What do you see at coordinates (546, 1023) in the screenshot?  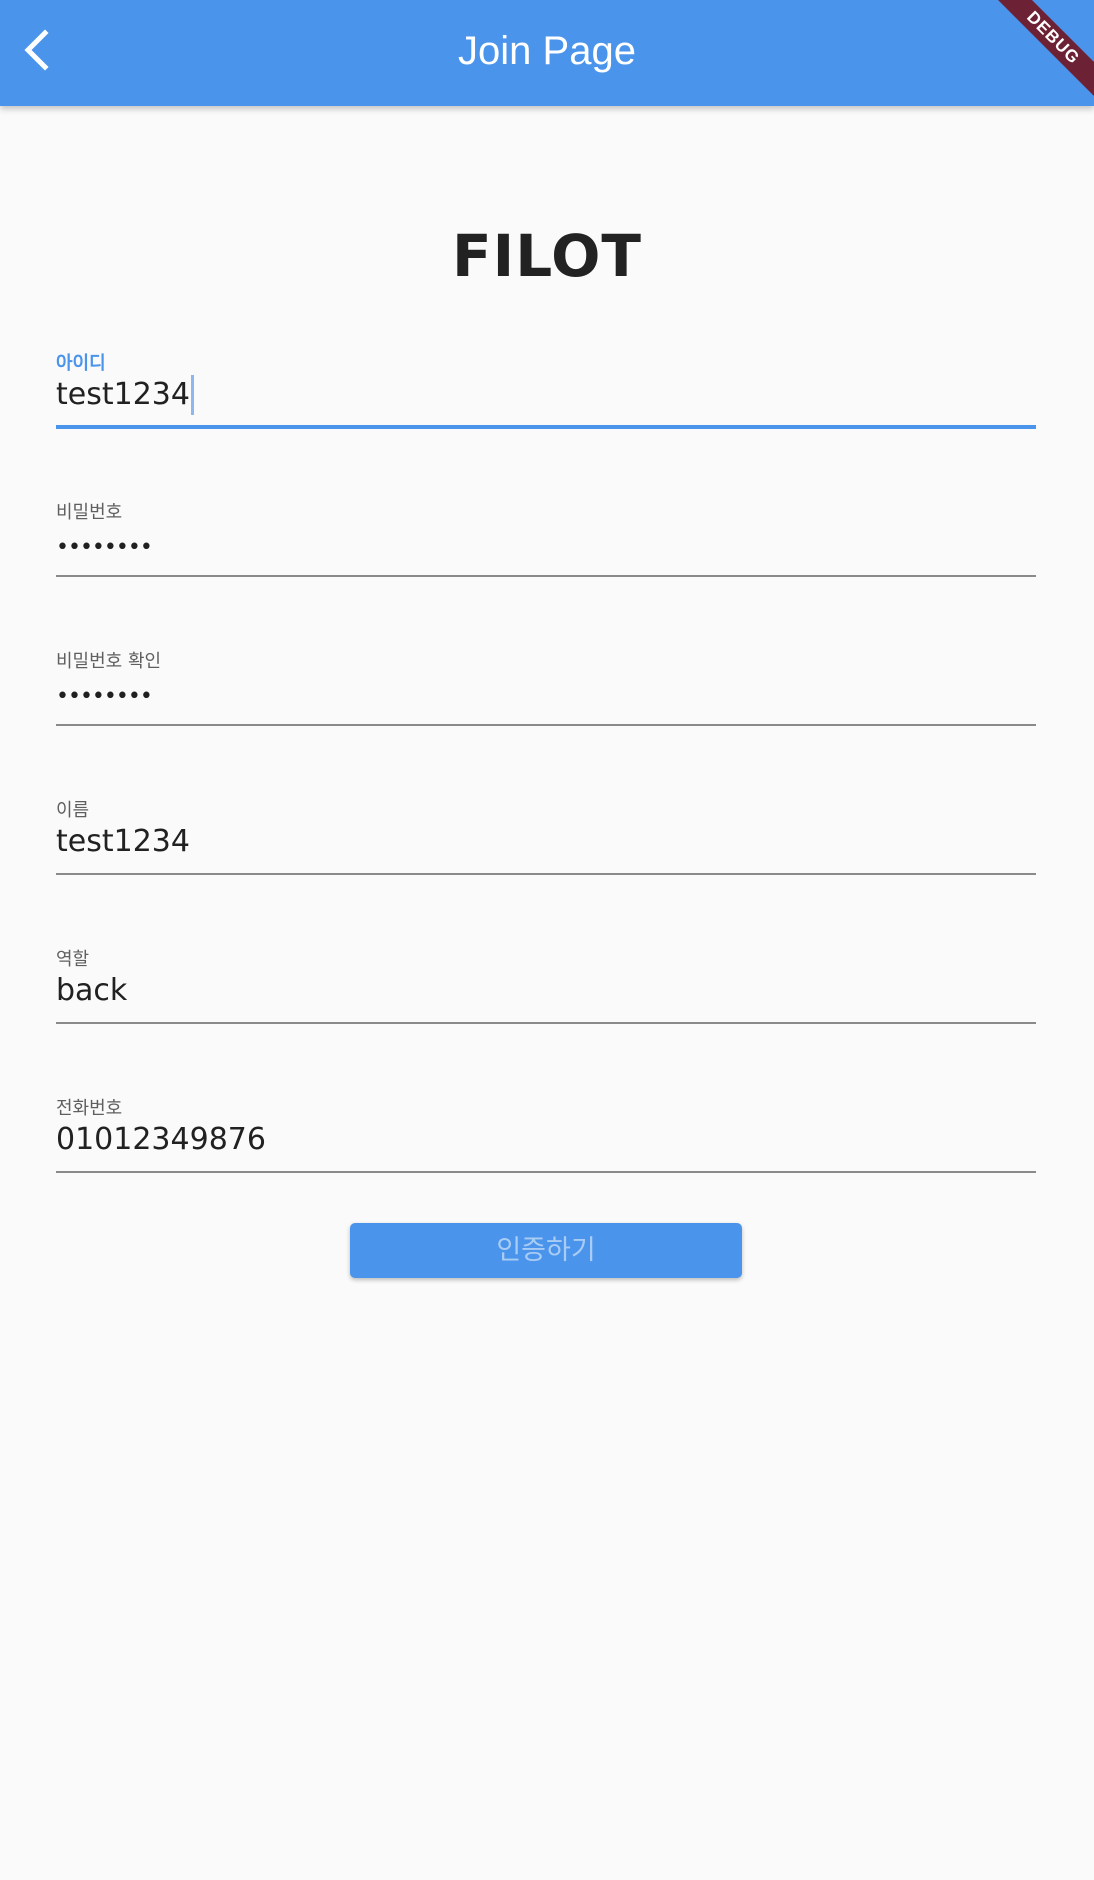 I see `role-field-underline` at bounding box center [546, 1023].